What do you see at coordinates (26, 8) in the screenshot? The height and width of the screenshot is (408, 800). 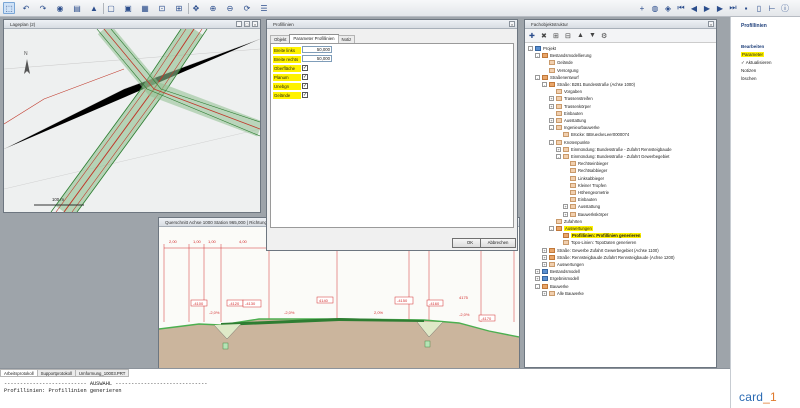 I see `undo-icon: ↶` at bounding box center [26, 8].